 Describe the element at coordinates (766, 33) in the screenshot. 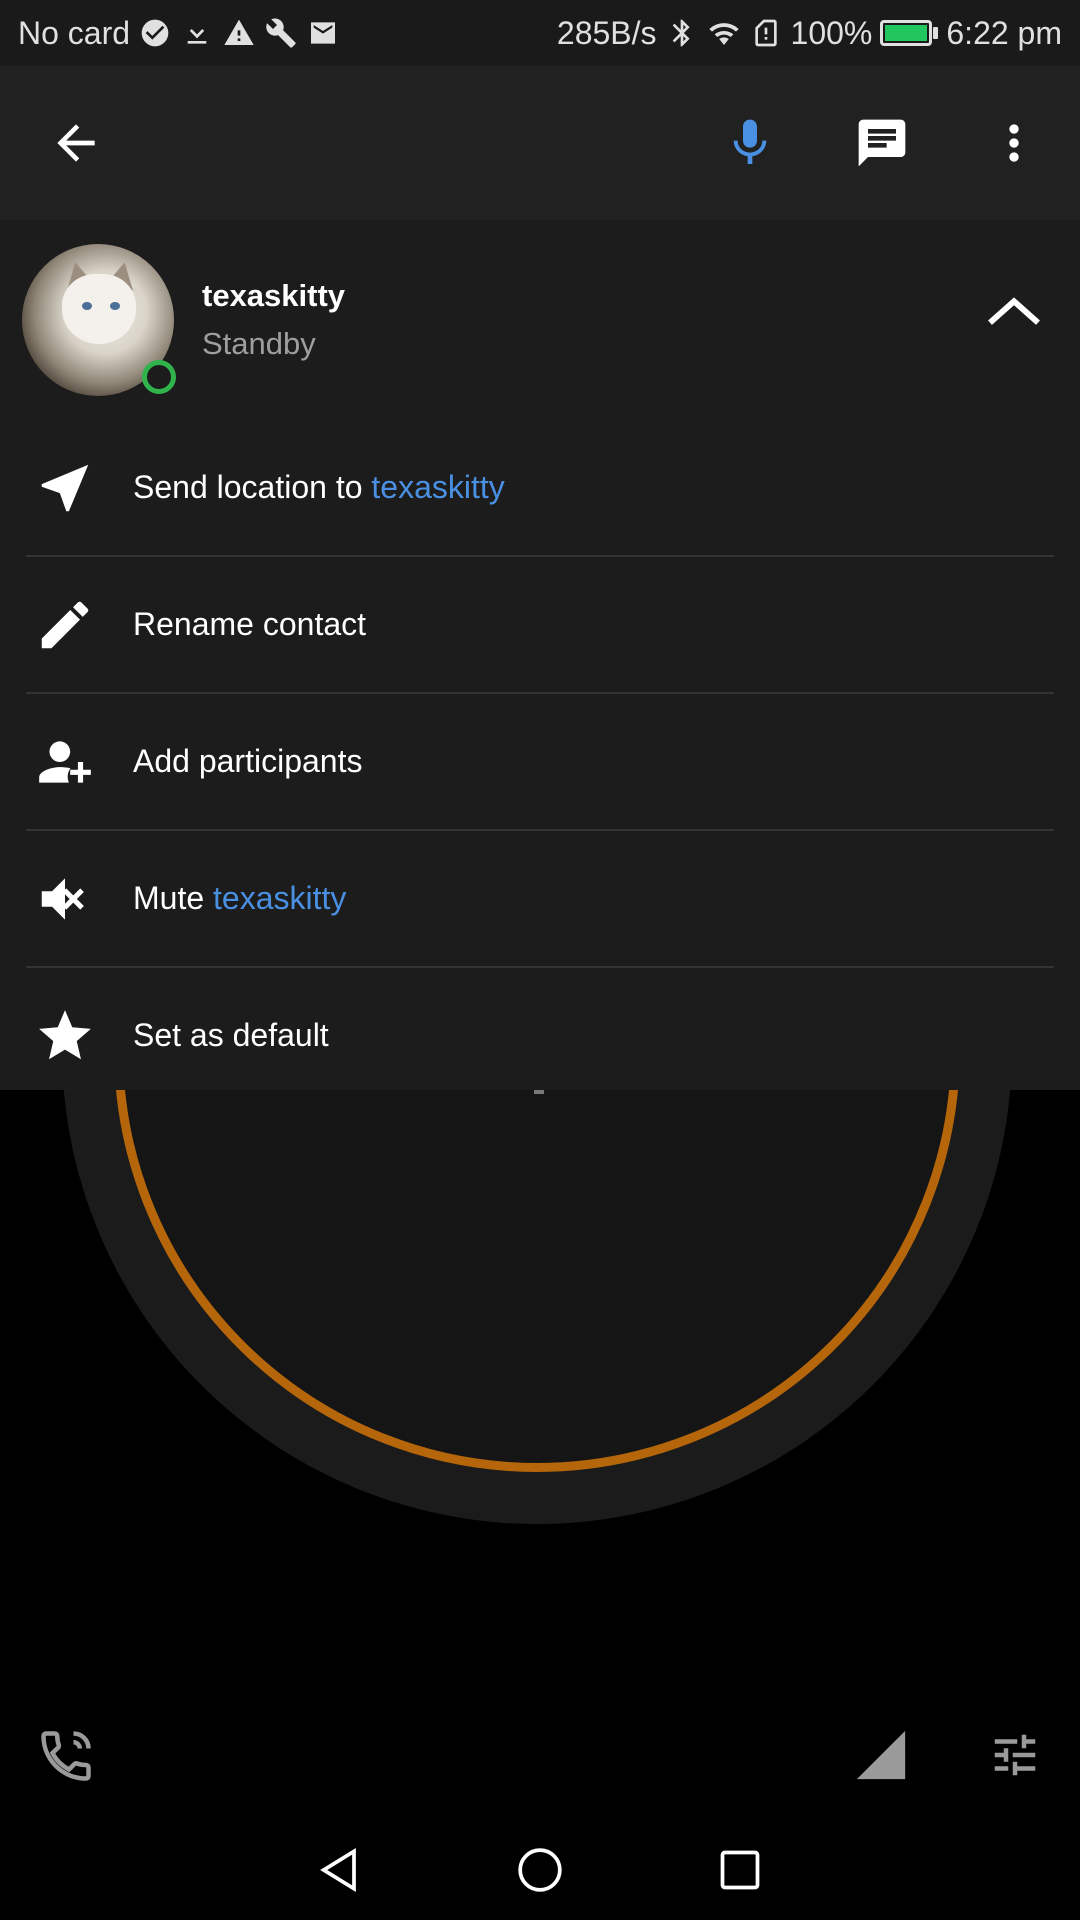

I see `sim-alert-icon` at that location.